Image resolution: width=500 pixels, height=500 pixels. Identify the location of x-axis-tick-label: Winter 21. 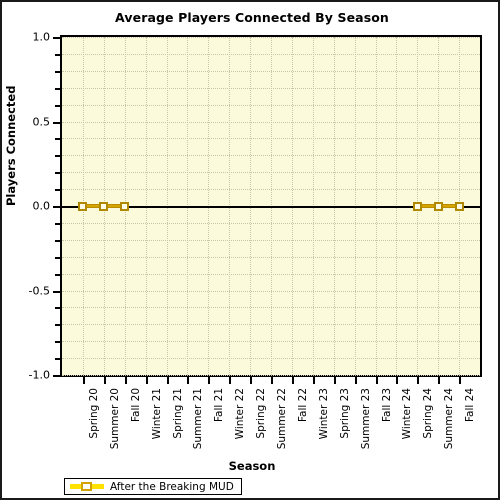
(156, 414).